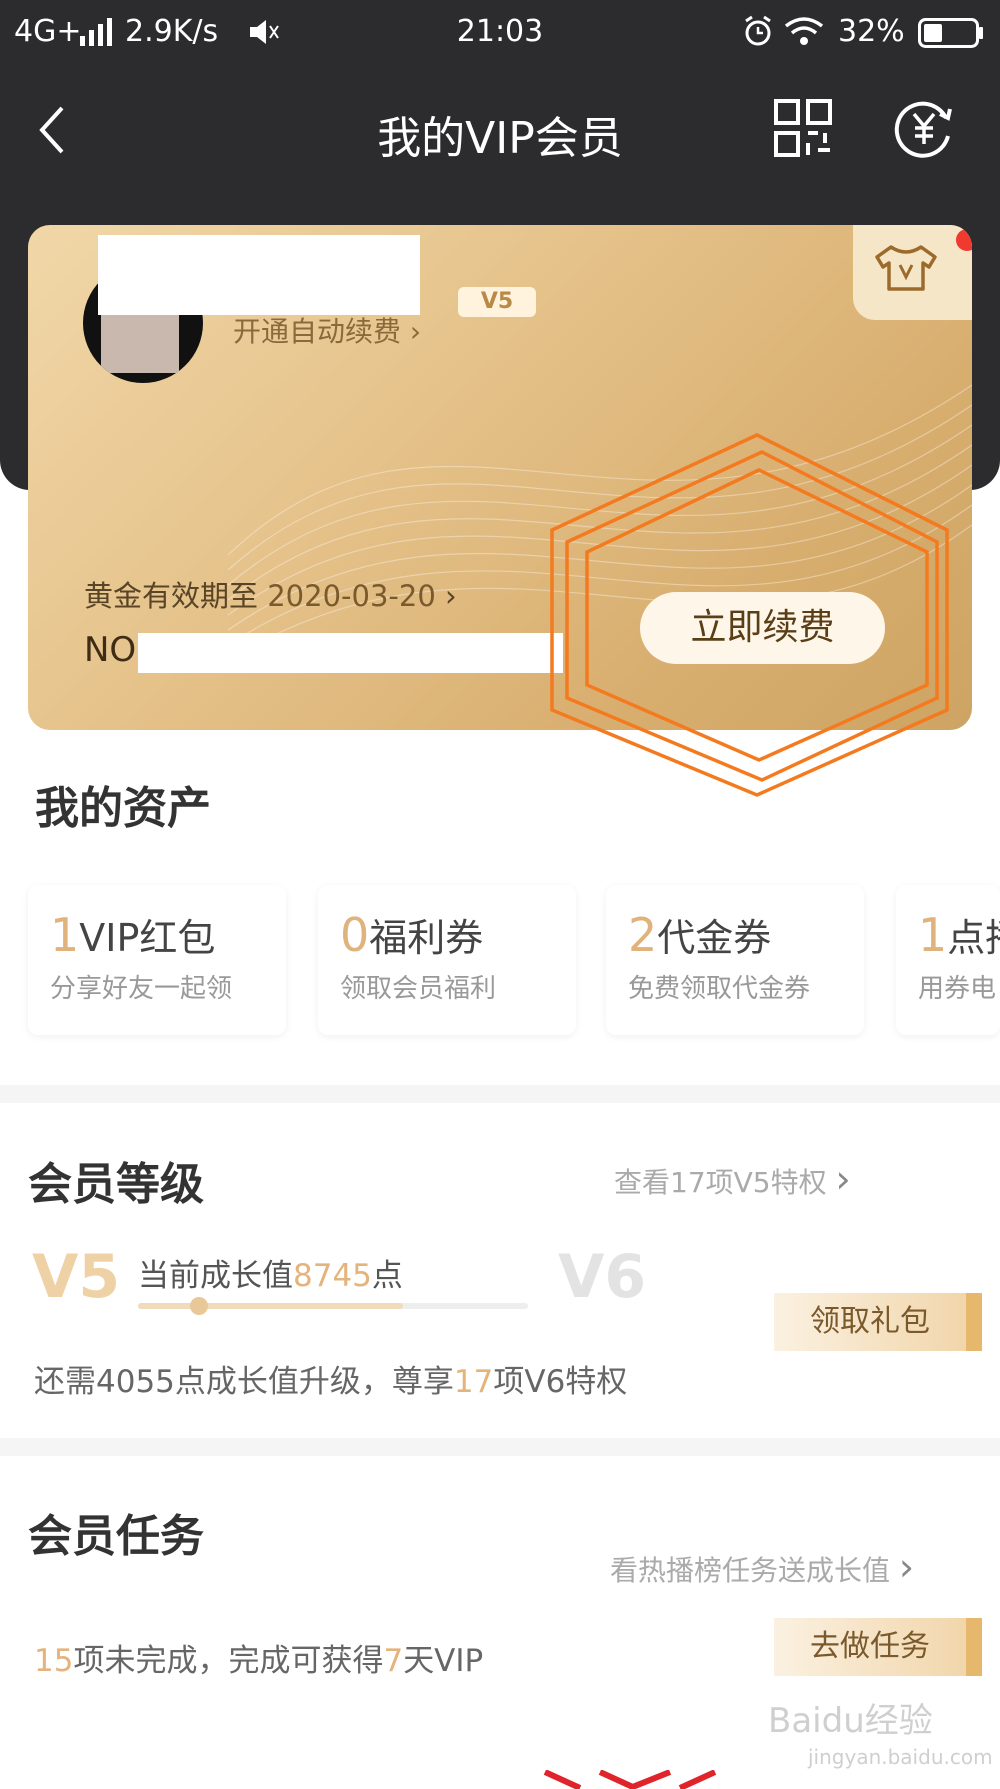  What do you see at coordinates (964, 240) in the screenshot?
I see `notification-dot` at bounding box center [964, 240].